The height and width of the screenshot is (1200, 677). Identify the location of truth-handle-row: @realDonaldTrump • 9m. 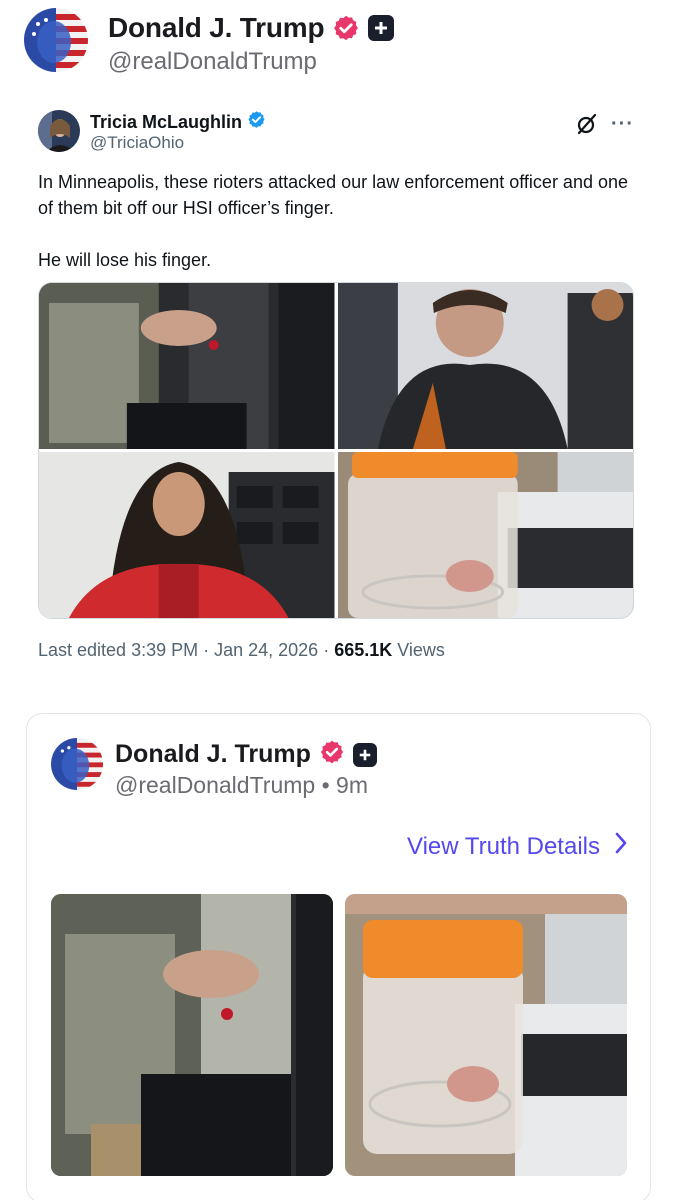
(241, 785).